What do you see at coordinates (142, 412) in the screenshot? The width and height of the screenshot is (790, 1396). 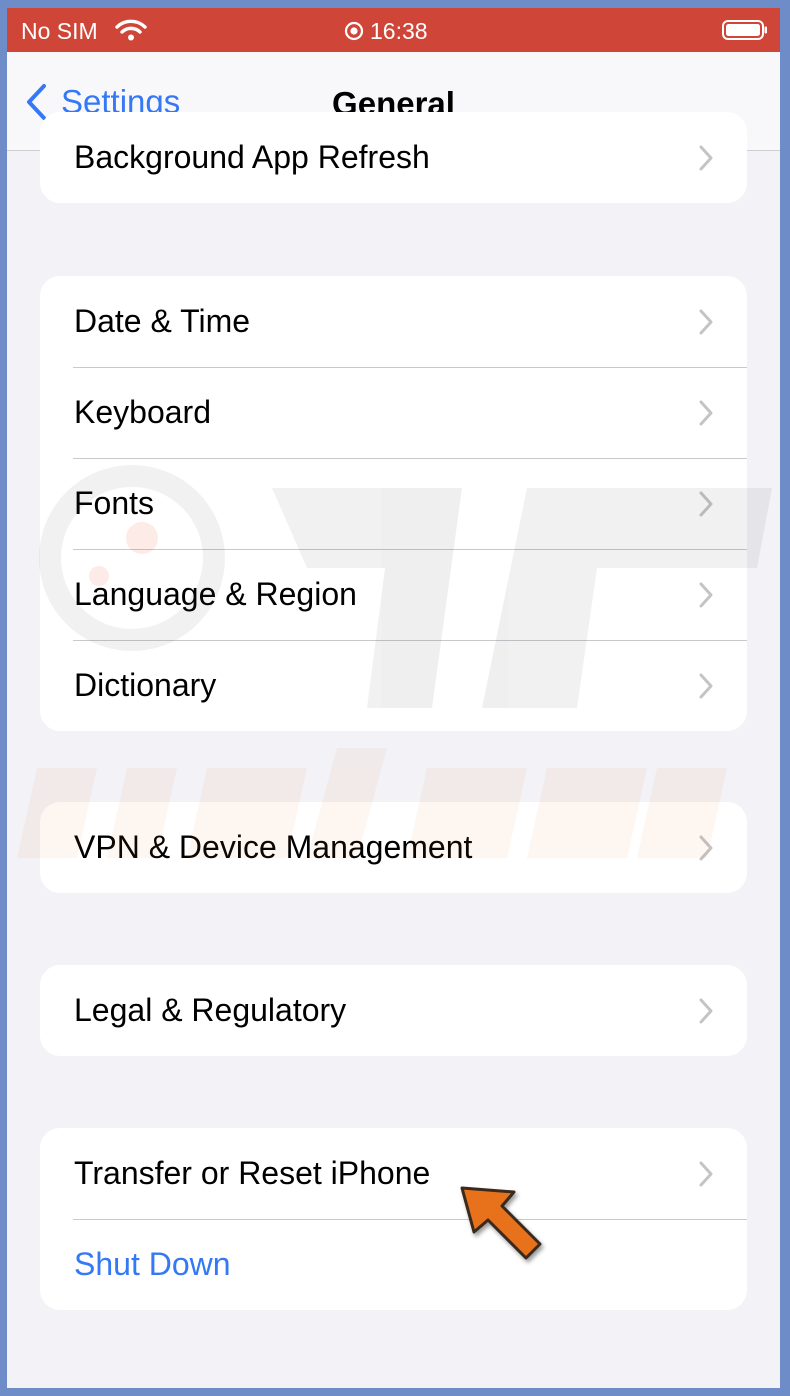 I see `row-label: Keyboard` at bounding box center [142, 412].